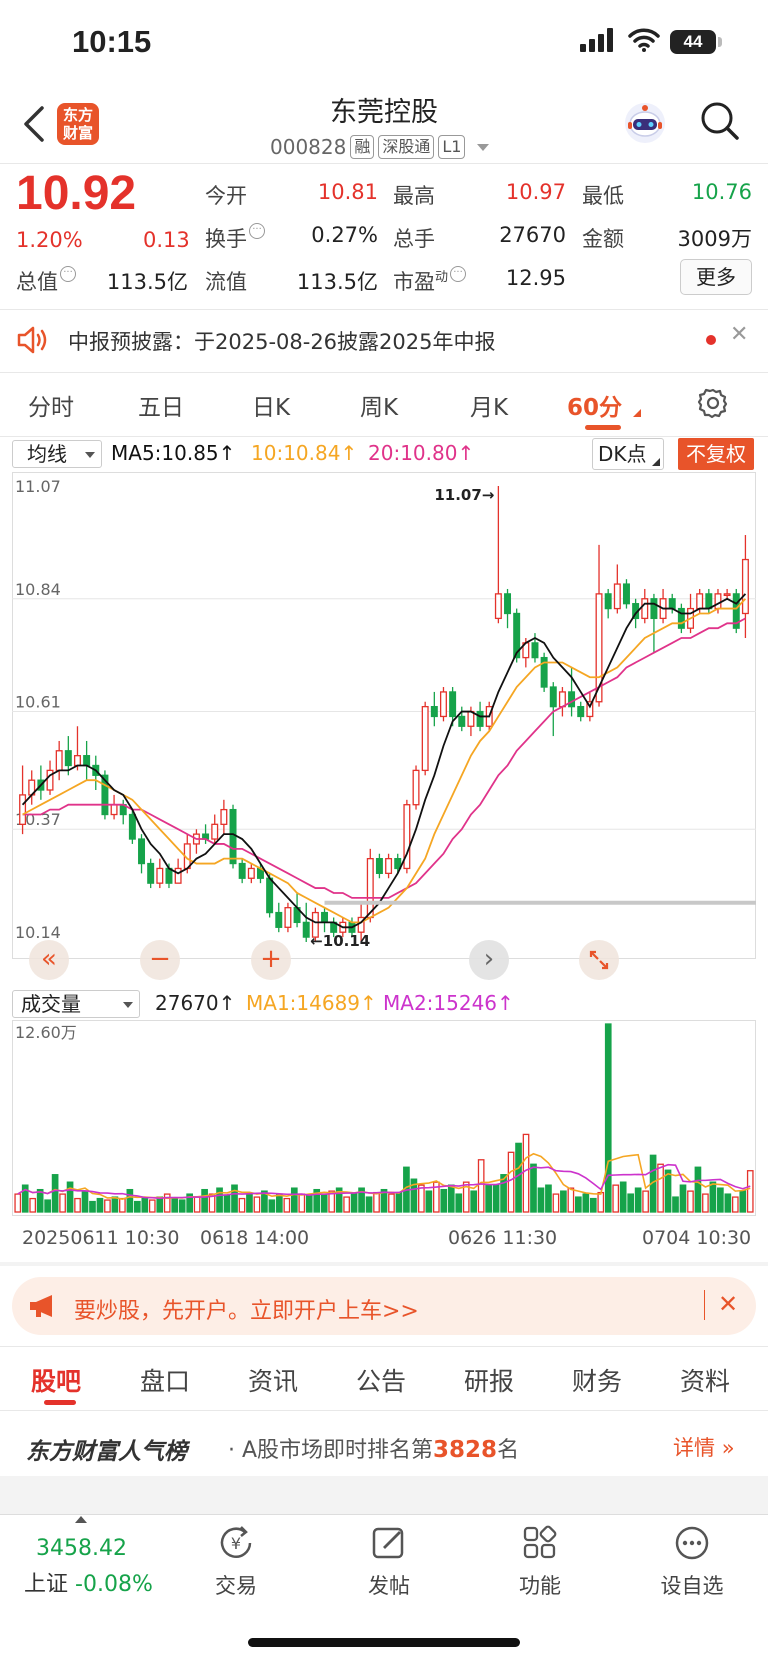 Image resolution: width=768 pixels, height=1662 pixels. Describe the element at coordinates (373, 1448) in the screenshot. I see `popularity-ranking-text: · A股市场即时排名第3828名` at that location.